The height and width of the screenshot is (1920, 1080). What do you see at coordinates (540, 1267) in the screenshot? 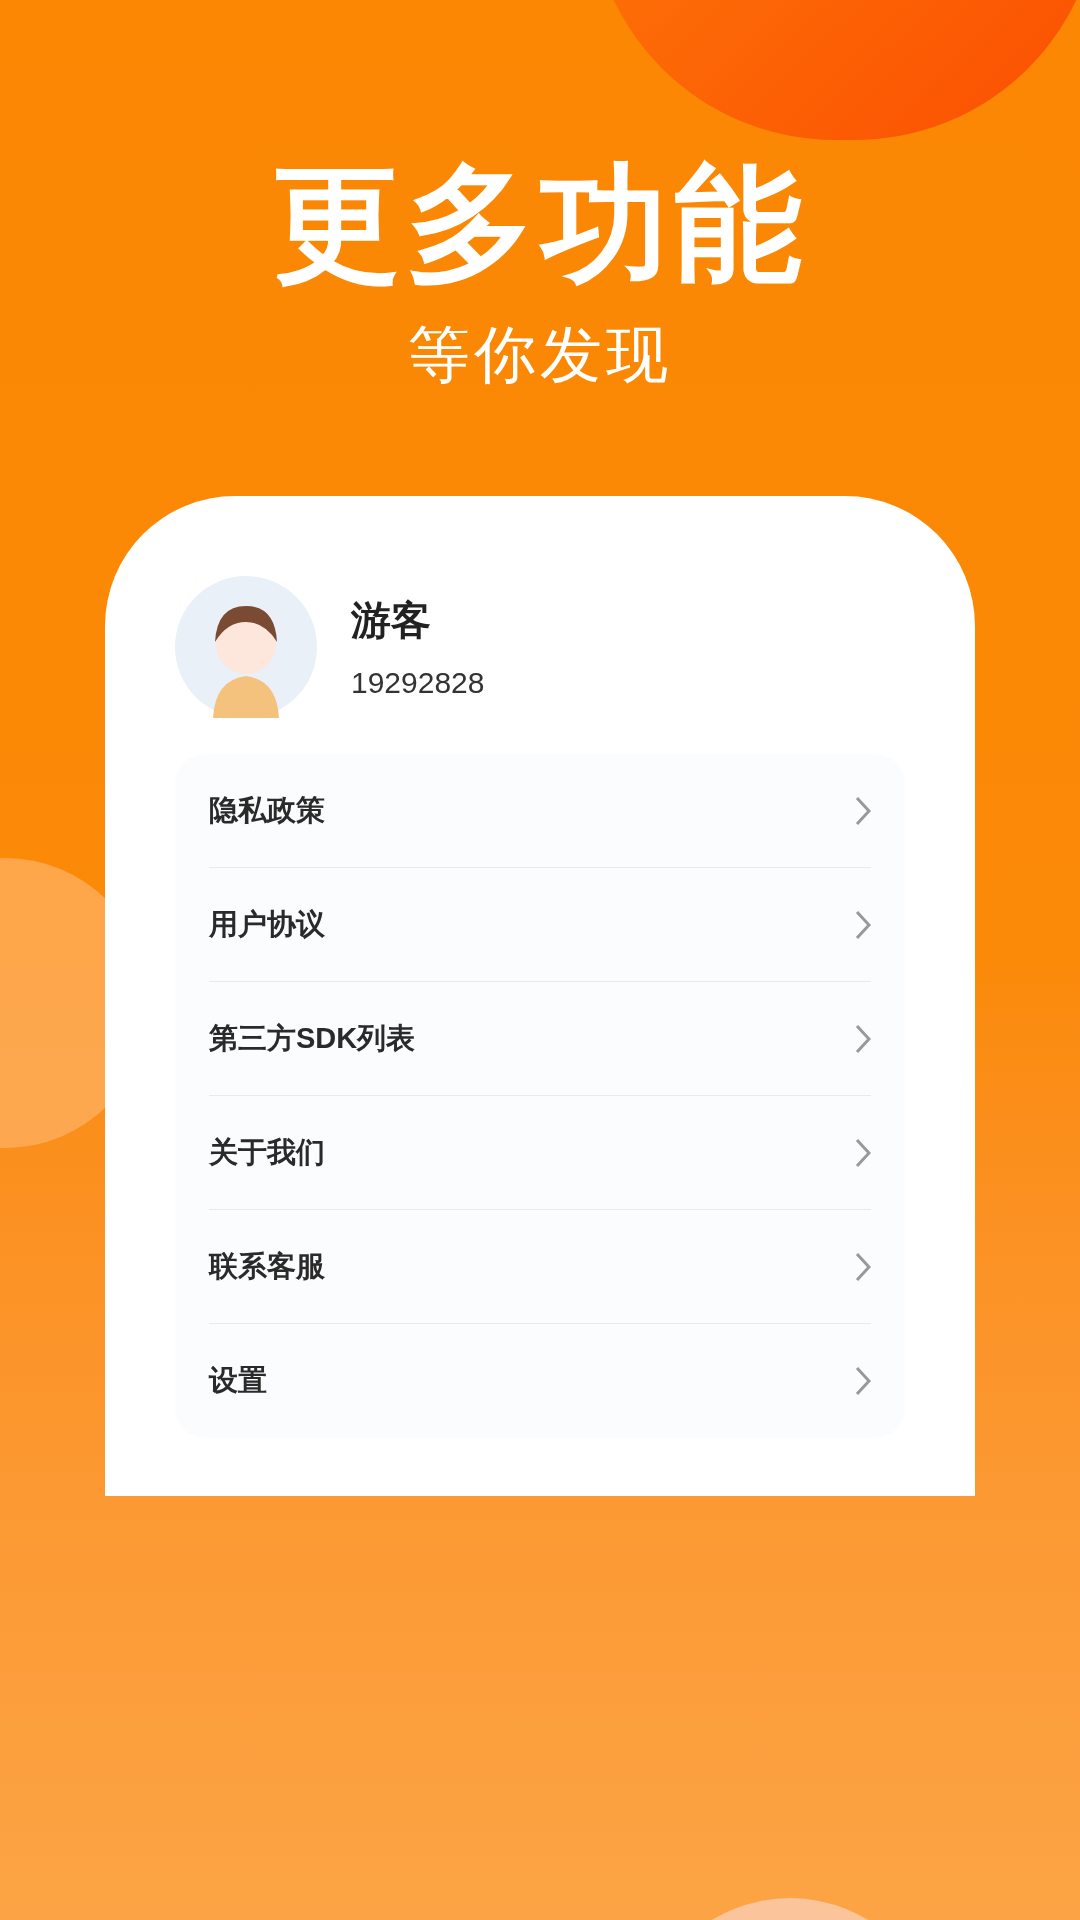
I see `menu-item: 联系客服` at bounding box center [540, 1267].